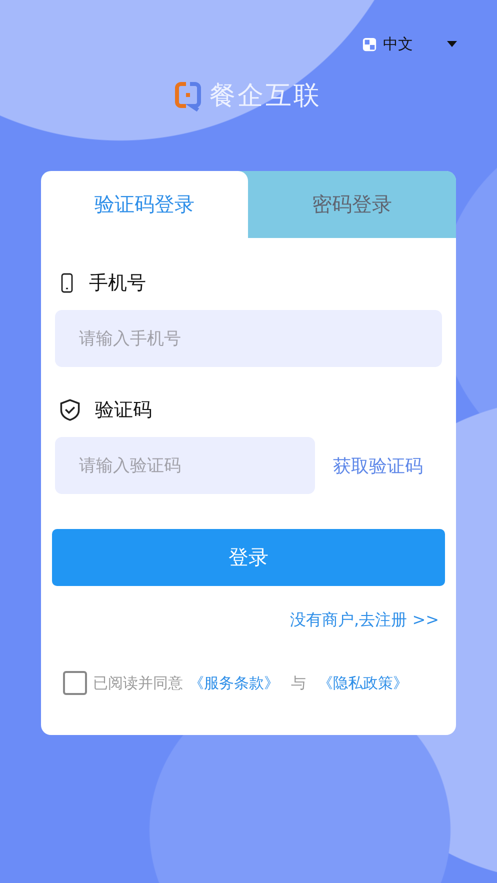 Image resolution: width=497 pixels, height=883 pixels. What do you see at coordinates (248, 557) in the screenshot?
I see `login-button: 登录` at bounding box center [248, 557].